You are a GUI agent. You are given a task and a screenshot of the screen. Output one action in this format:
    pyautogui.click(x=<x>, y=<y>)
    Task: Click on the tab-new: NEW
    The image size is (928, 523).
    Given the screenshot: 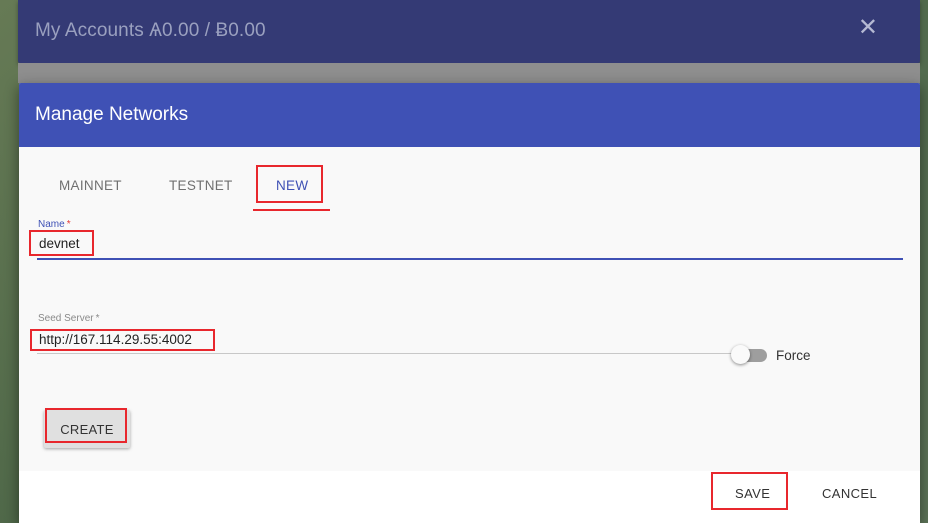 What is the action you would take?
    pyautogui.click(x=292, y=185)
    